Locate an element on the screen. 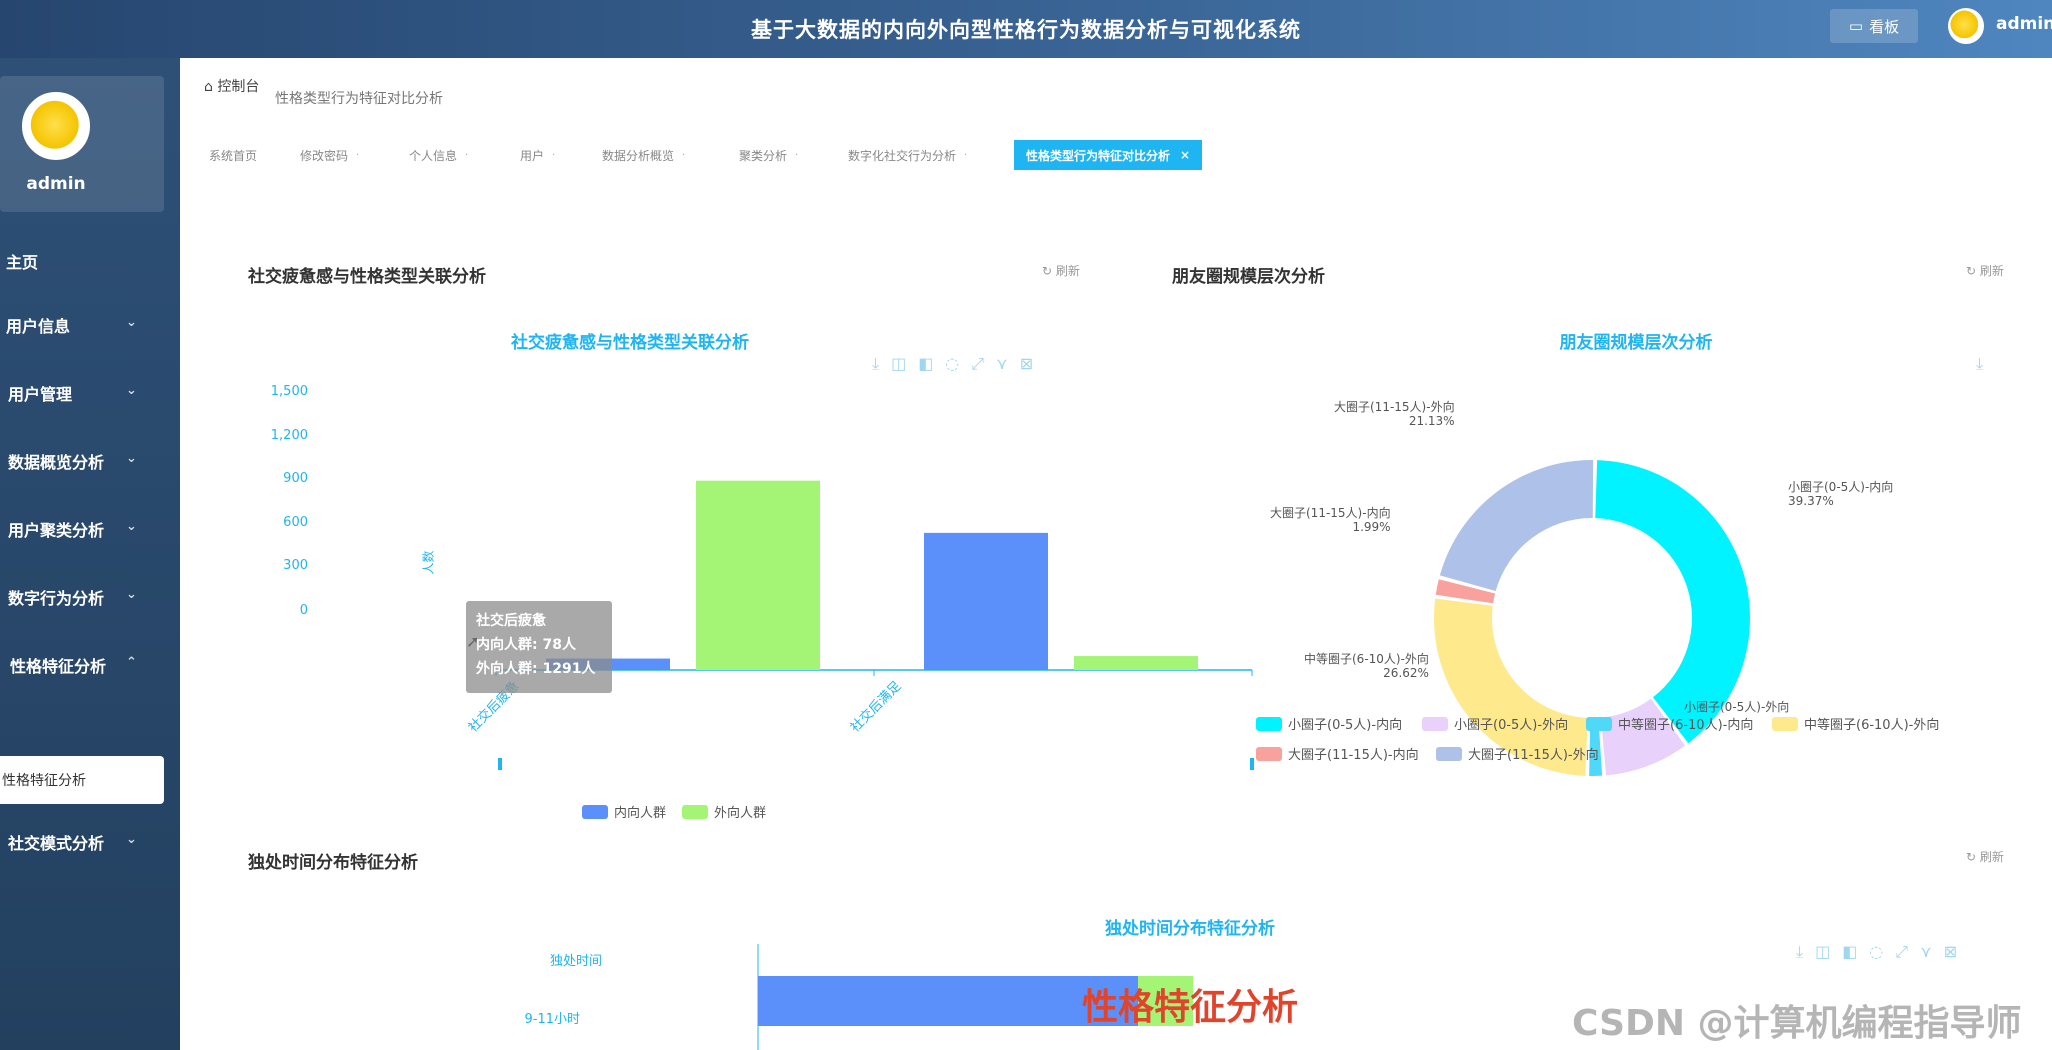  sidebar-item-digital-behavior: 数字行为分析 ⌄ is located at coordinates (90, 597).